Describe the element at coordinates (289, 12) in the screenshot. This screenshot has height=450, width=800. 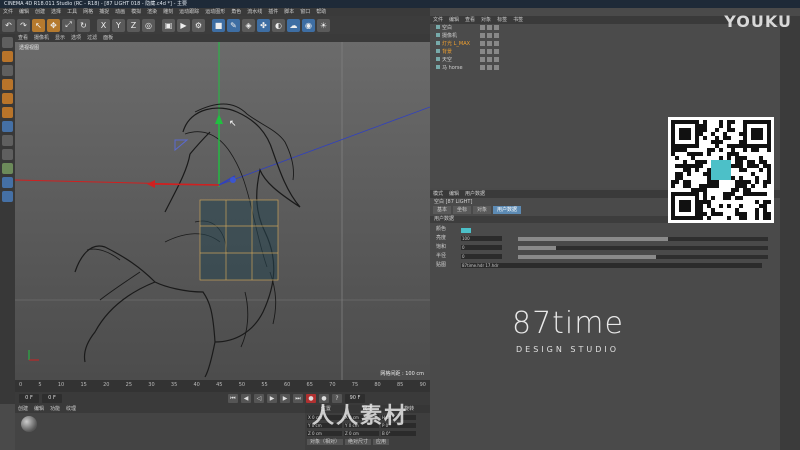
I see `menu-item-16: 脚本` at that location.